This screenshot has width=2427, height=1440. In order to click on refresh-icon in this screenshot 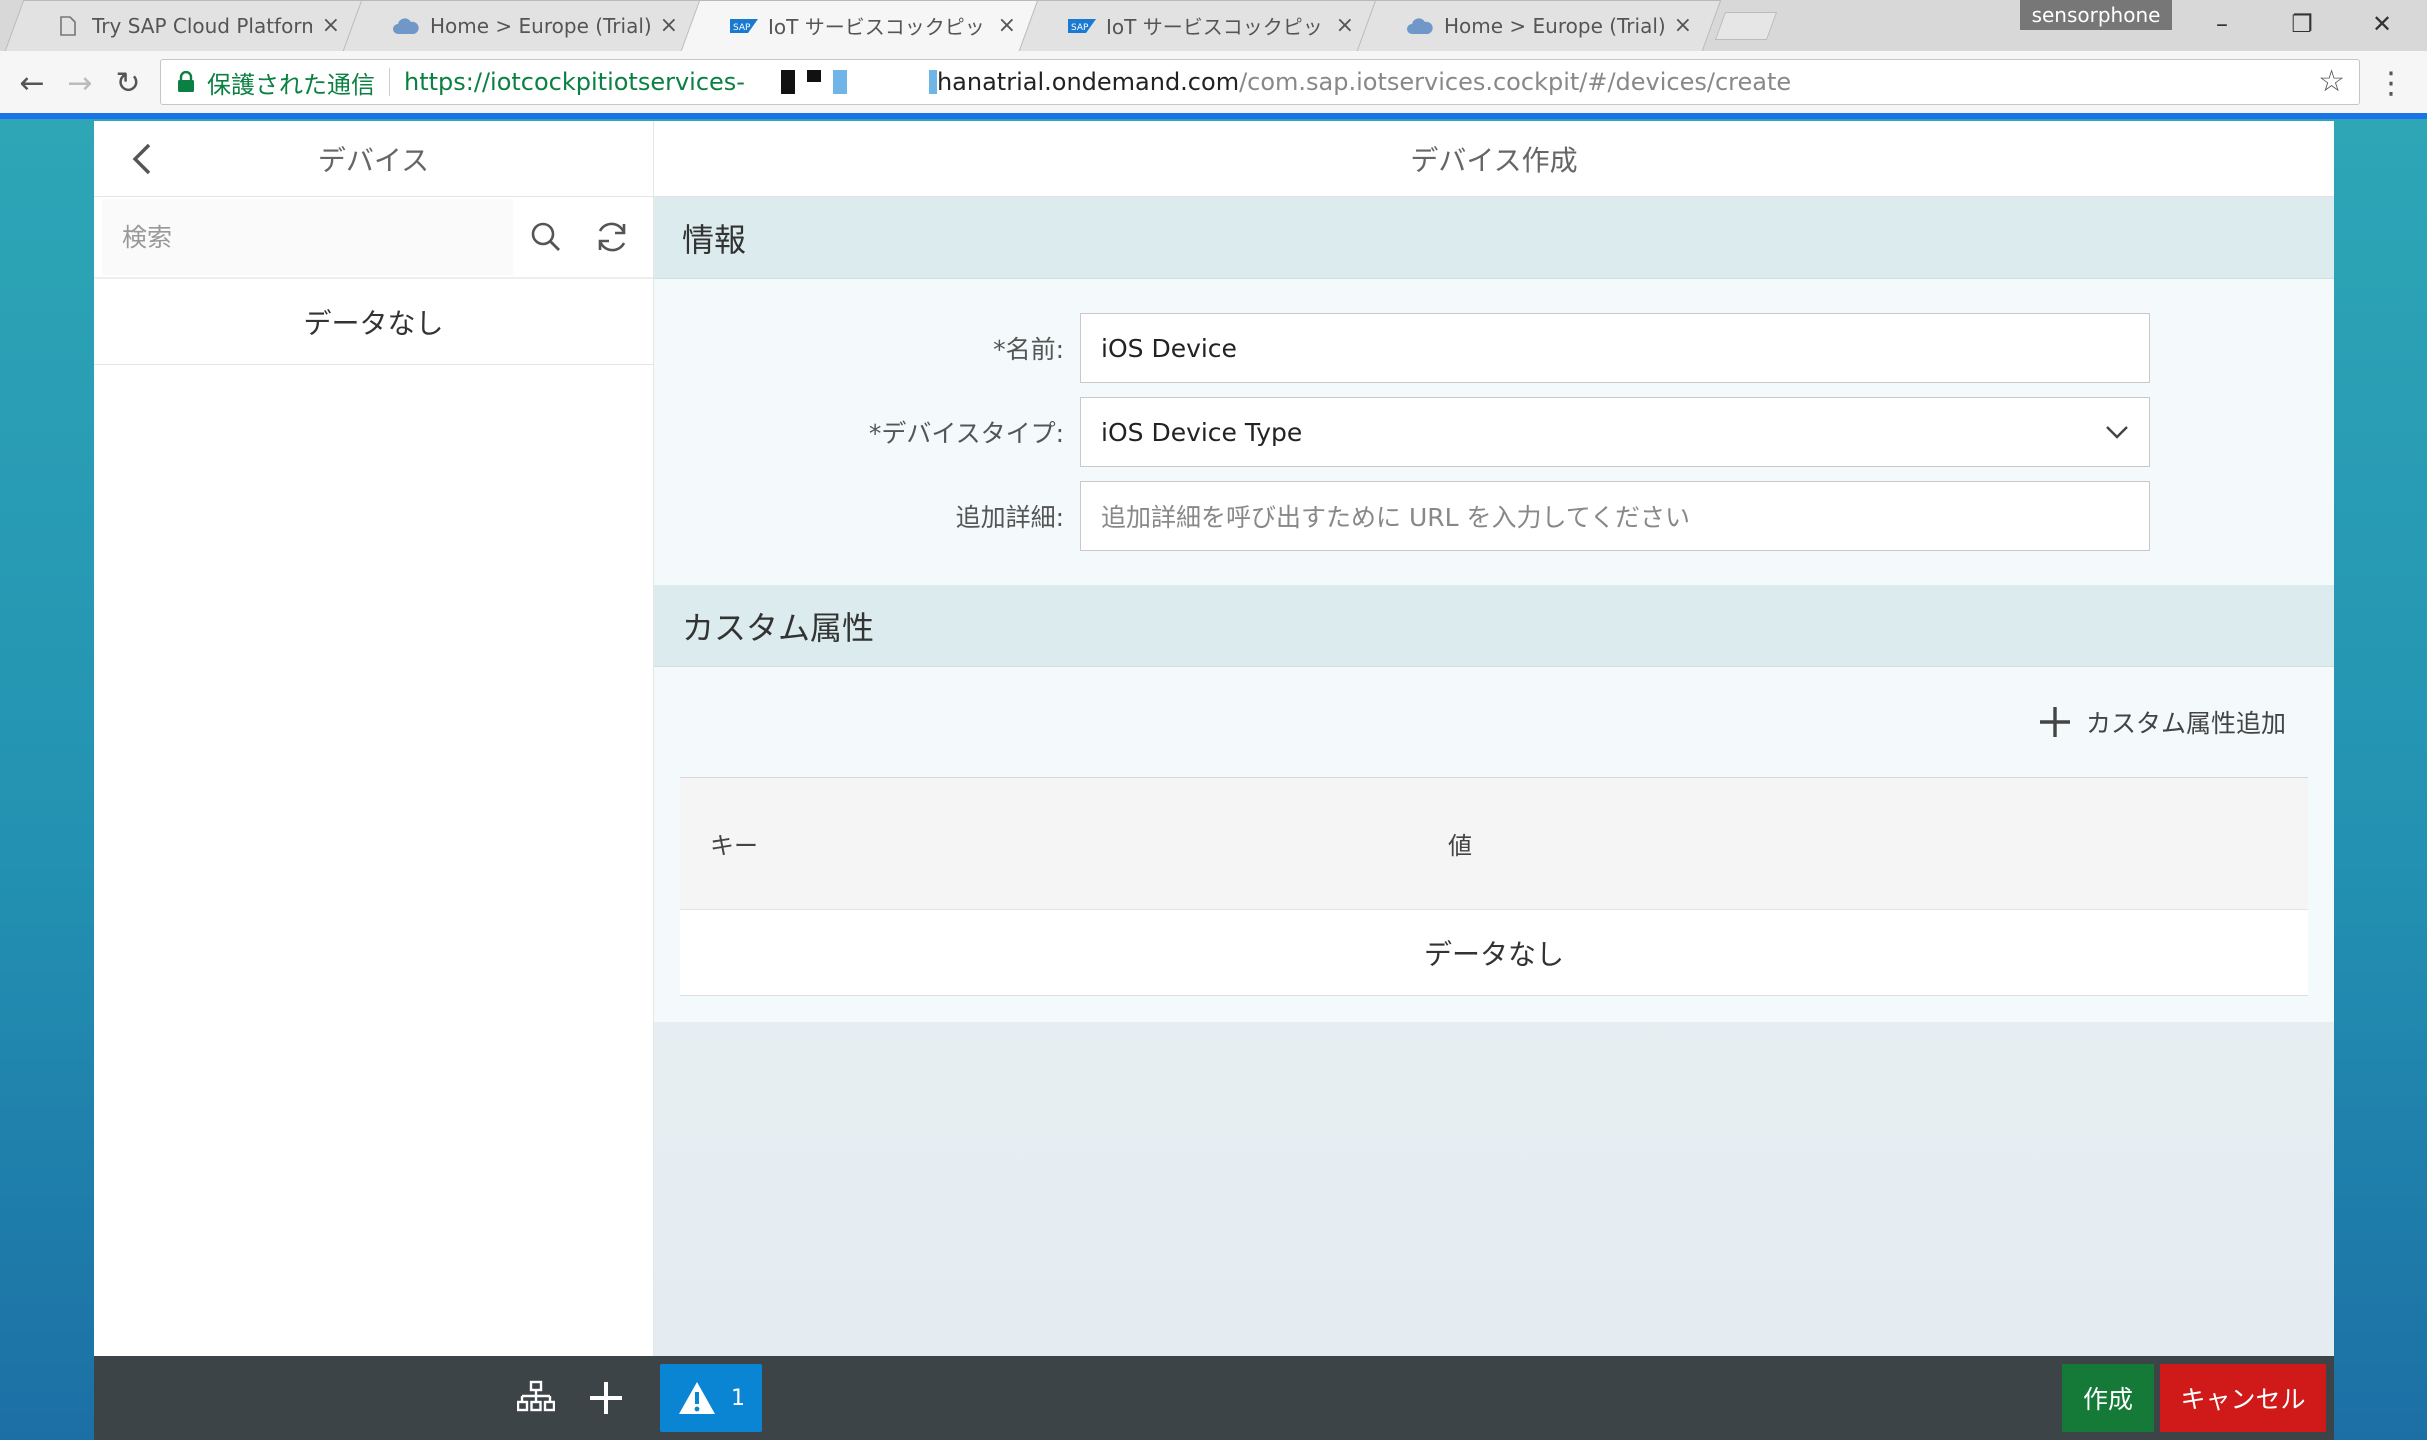, I will do `click(612, 237)`.